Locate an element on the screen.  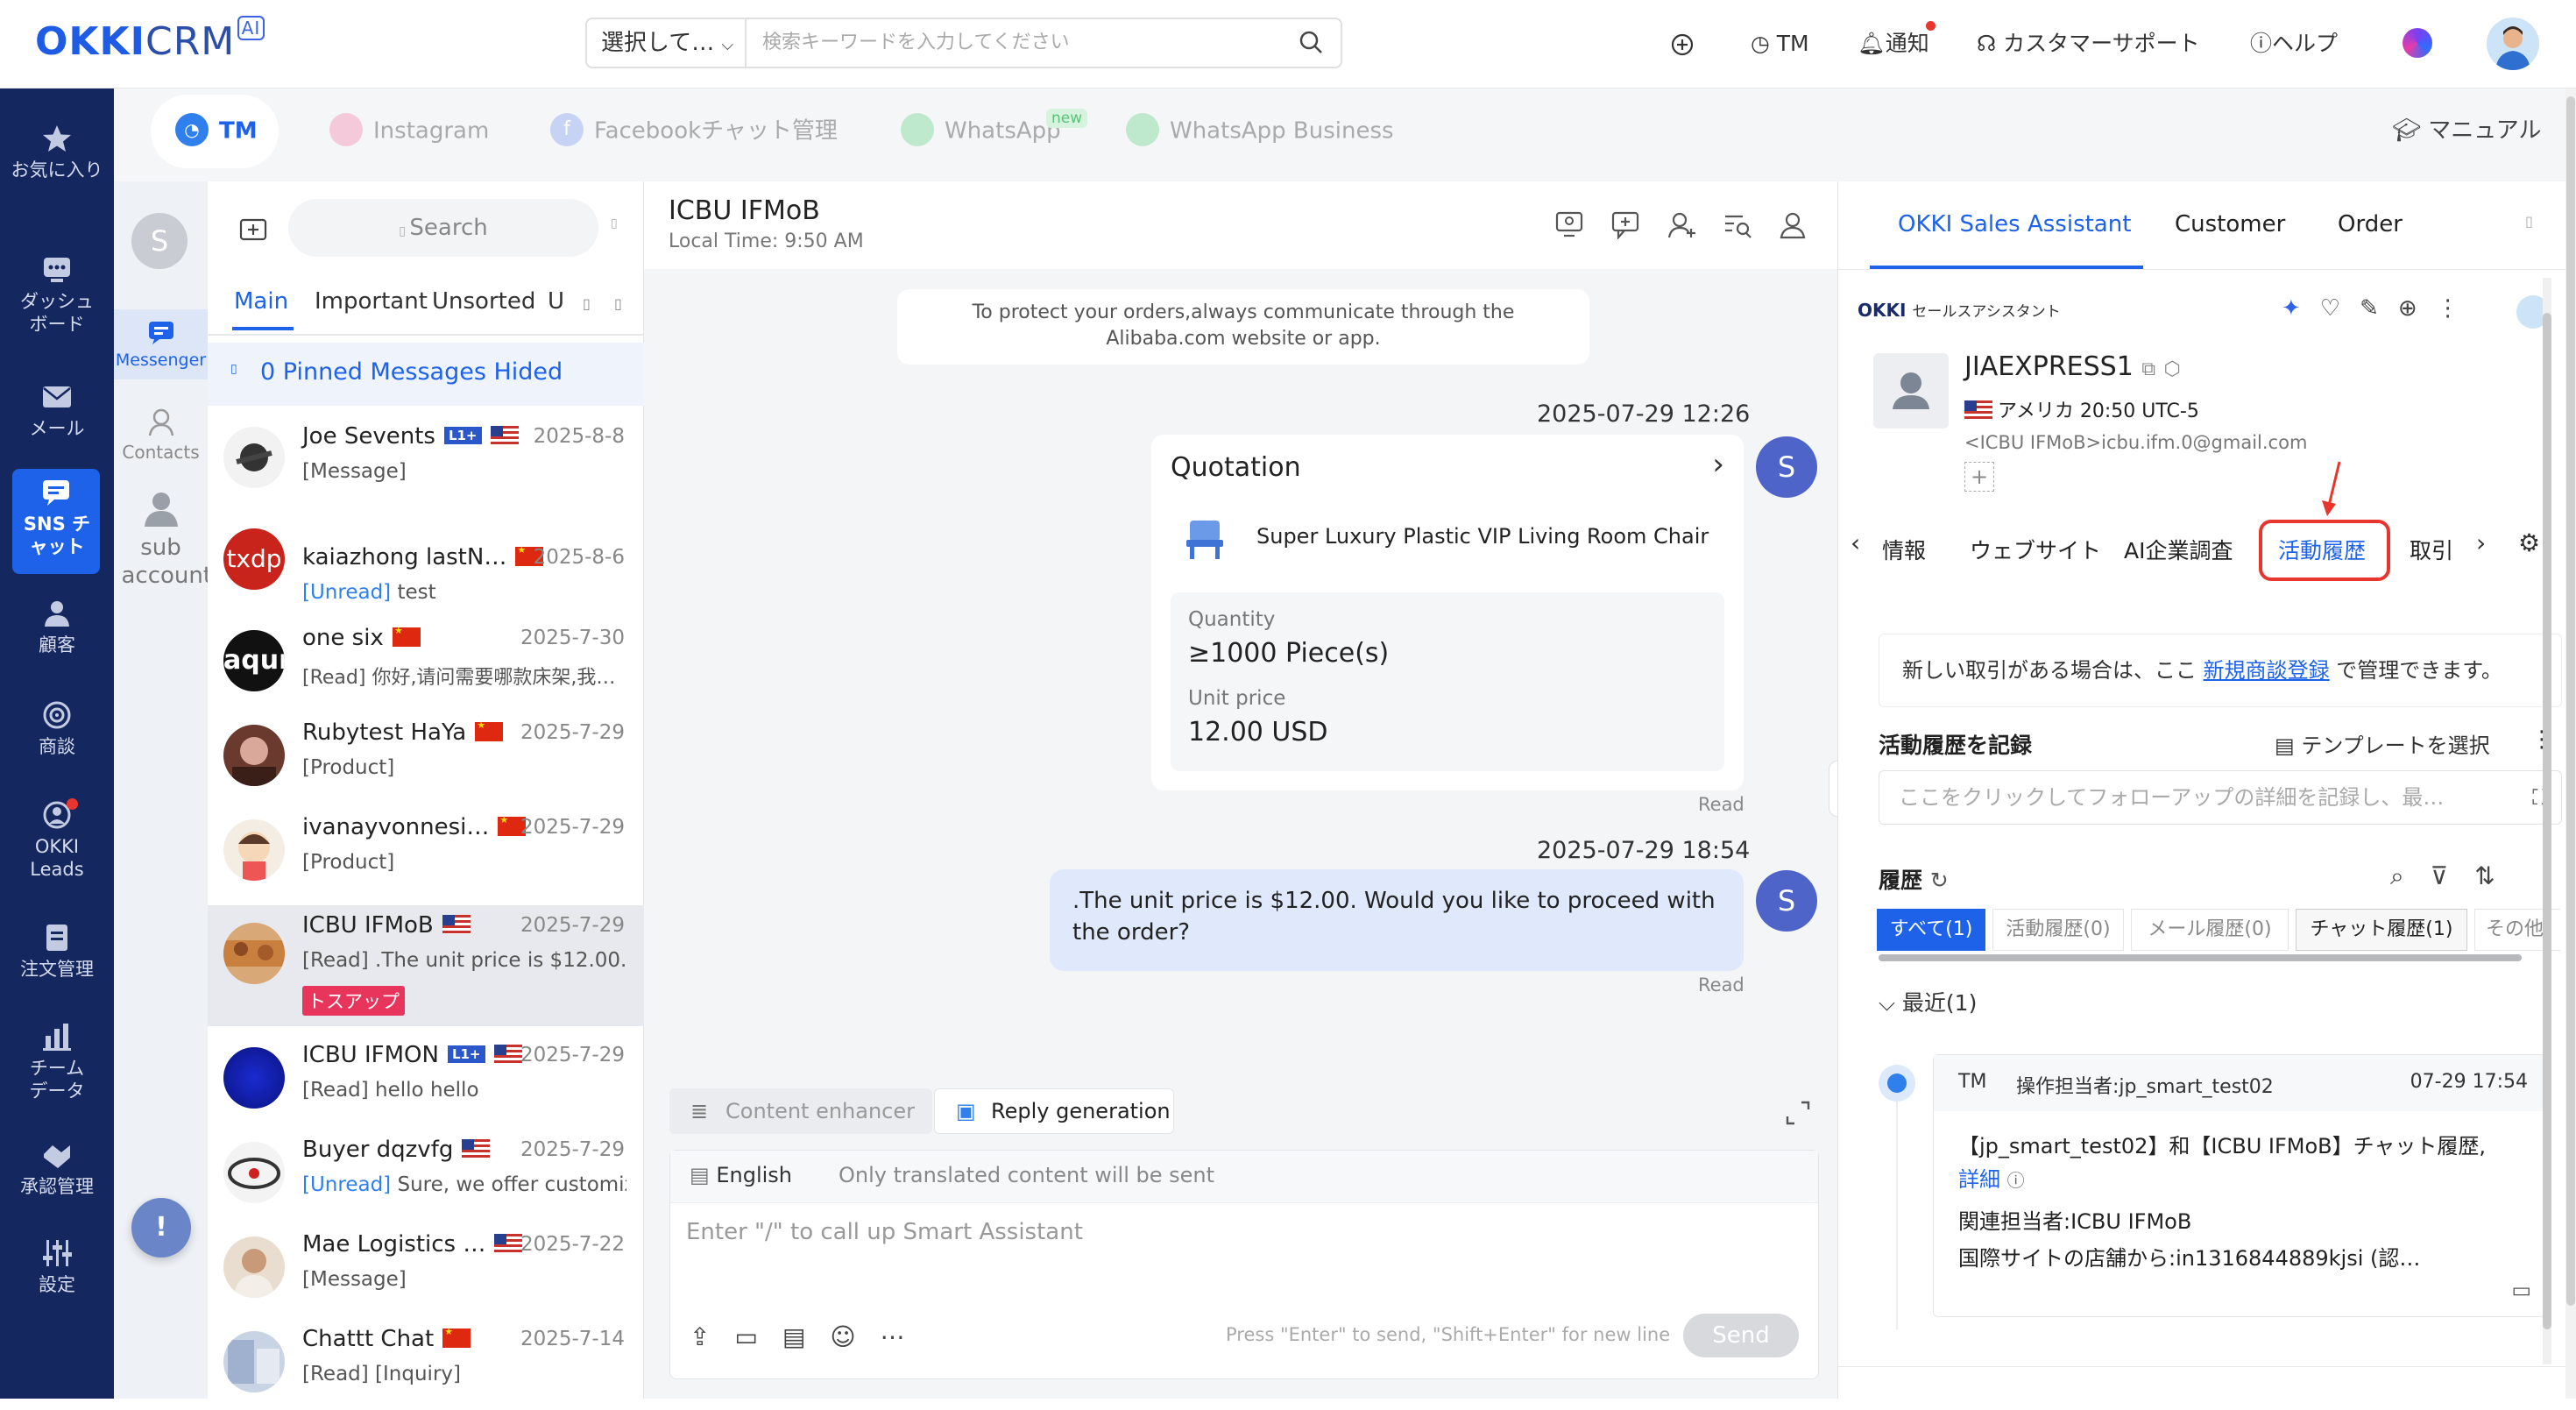
okki-crm-logo: OKKICRM AI is located at coordinates (150, 40).